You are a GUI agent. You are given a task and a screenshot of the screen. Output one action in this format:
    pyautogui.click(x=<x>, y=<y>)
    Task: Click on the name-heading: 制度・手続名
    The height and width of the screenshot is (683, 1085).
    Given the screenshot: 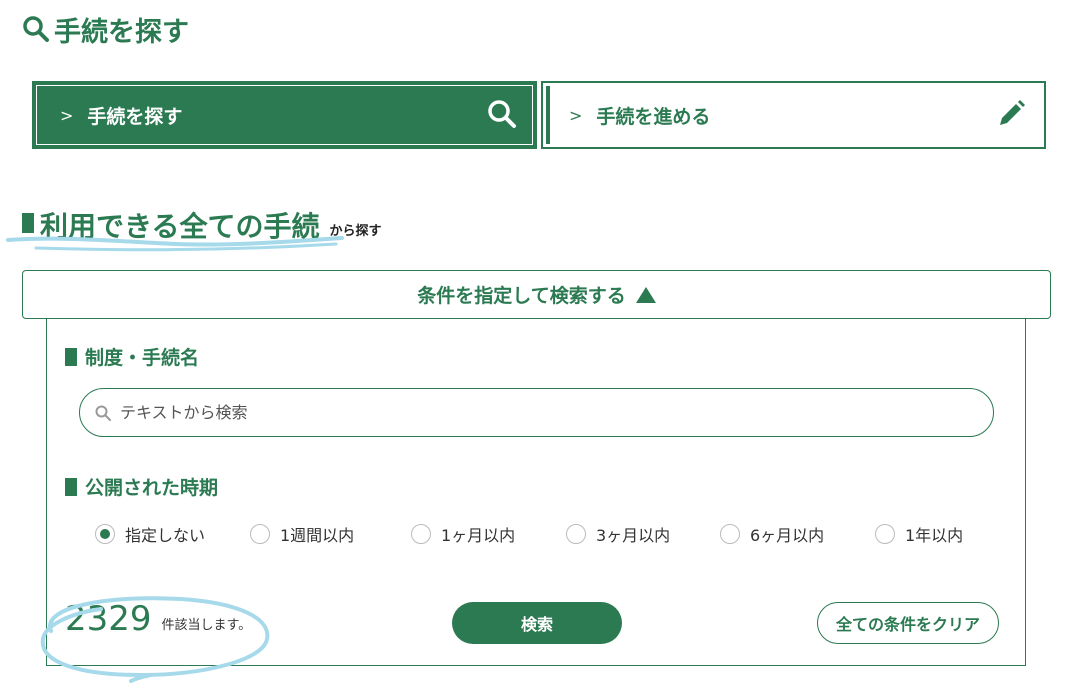 What is the action you would take?
    pyautogui.click(x=132, y=356)
    